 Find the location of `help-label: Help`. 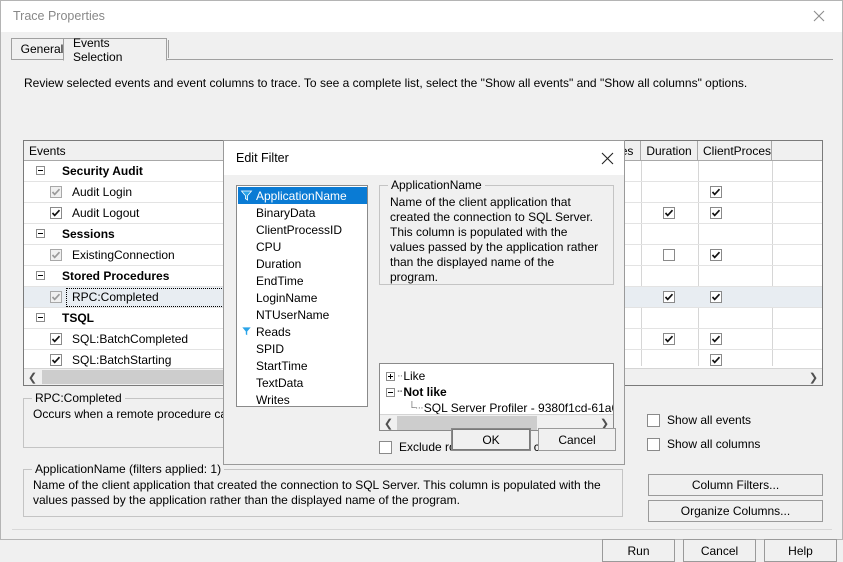

help-label: Help is located at coordinates (800, 550).